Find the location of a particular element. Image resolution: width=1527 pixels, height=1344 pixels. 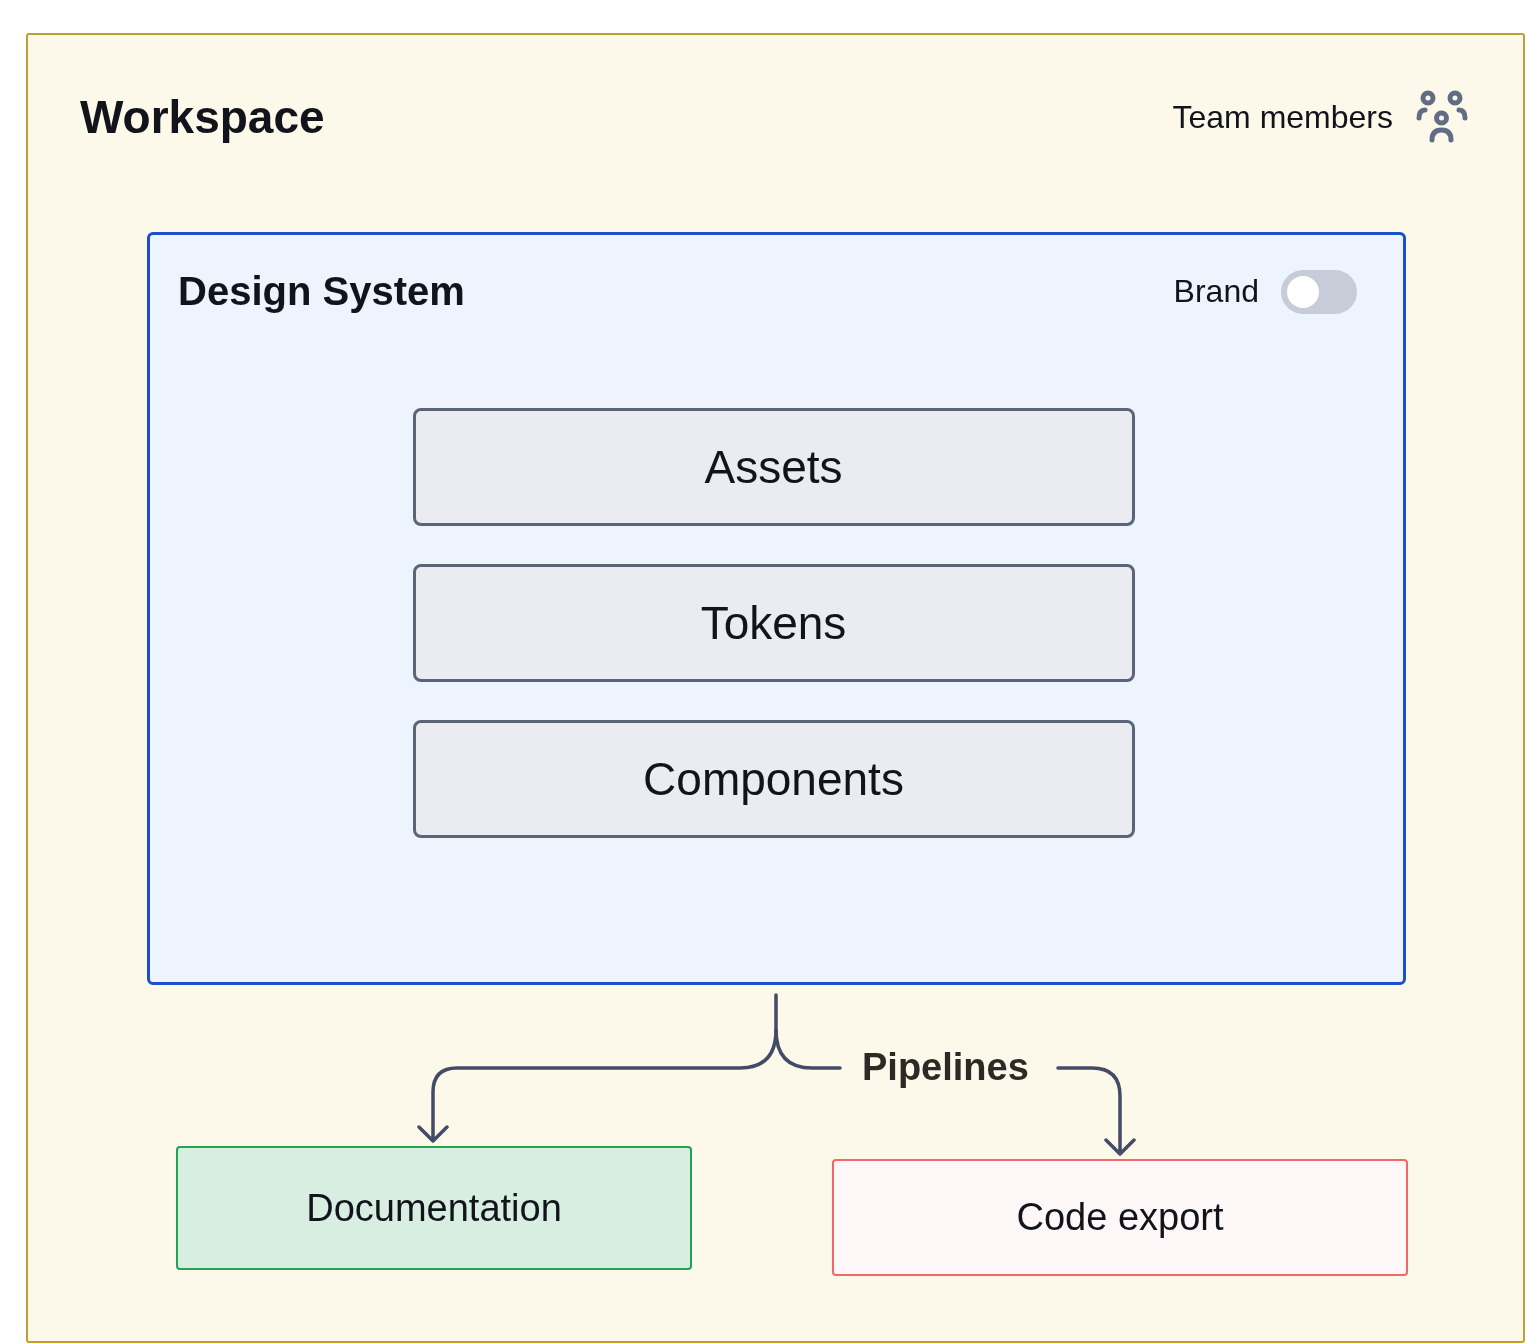

people-group-icon is located at coordinates (1442, 117).